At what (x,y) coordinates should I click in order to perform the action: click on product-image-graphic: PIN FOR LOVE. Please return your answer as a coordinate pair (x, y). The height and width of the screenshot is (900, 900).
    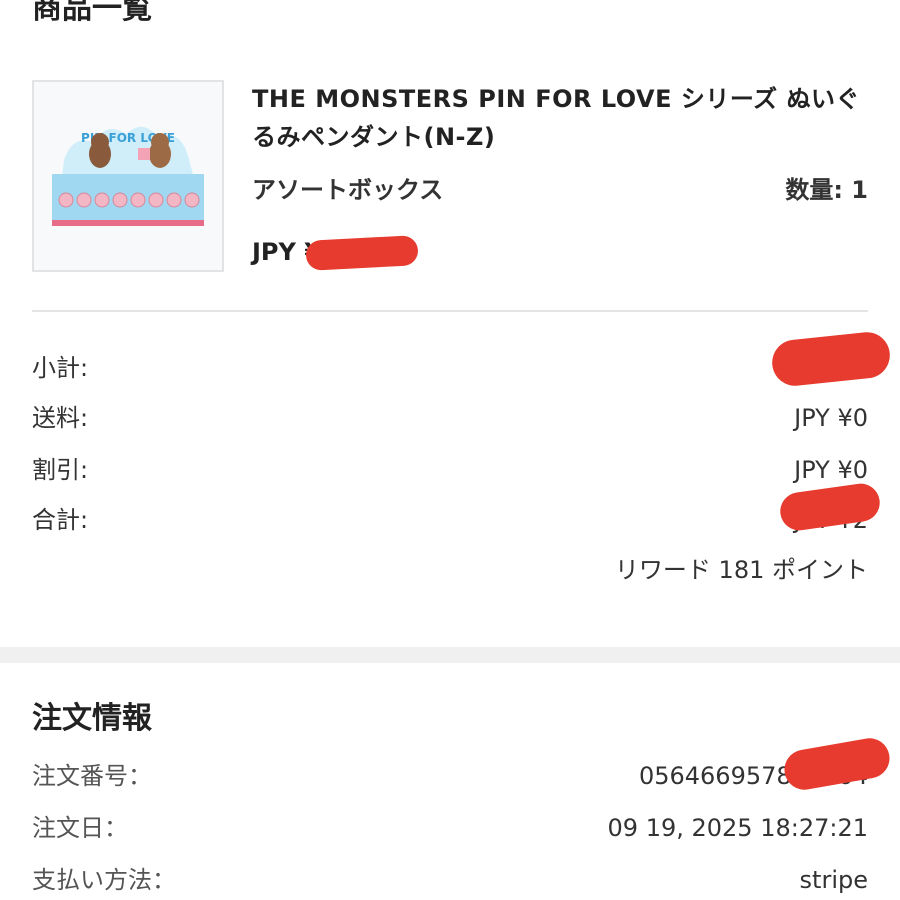
    Looking at the image, I should click on (128, 176).